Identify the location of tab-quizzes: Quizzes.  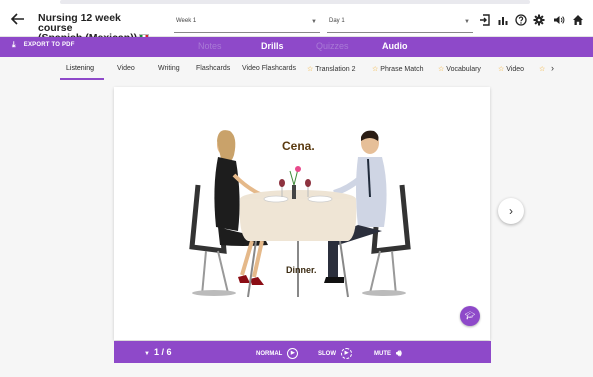
(332, 46).